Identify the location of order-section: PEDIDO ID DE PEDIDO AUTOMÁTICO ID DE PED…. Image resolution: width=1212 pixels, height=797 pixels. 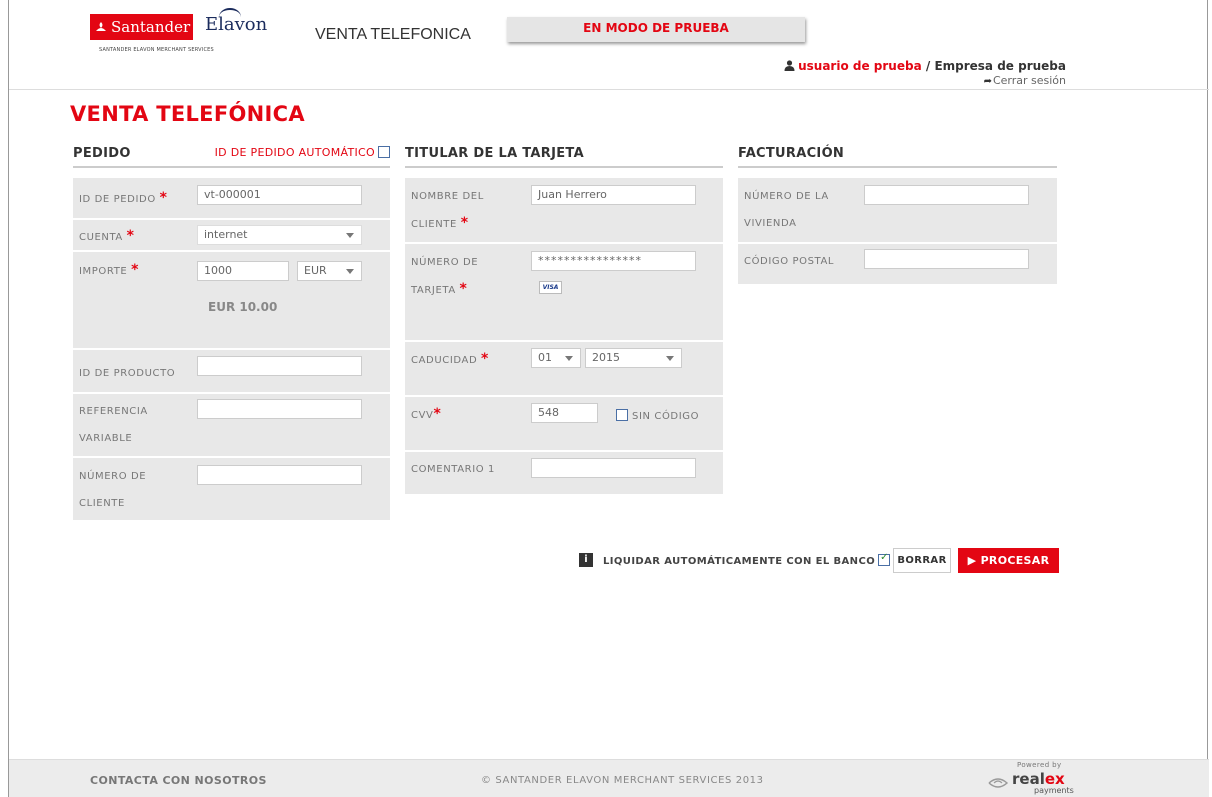
(231, 334).